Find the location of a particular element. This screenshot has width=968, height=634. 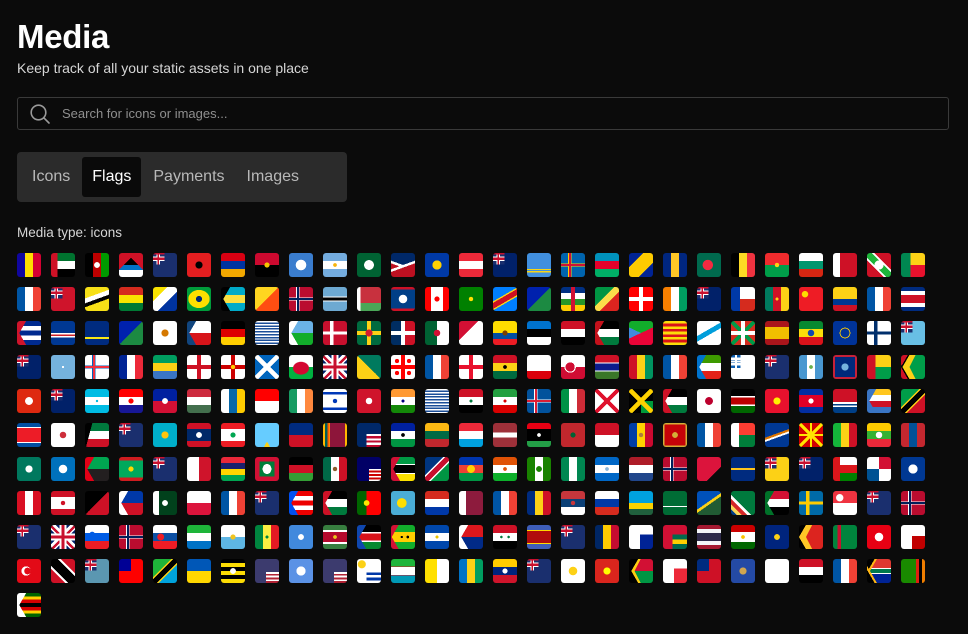

flag-isle-of-man is located at coordinates (369, 401).